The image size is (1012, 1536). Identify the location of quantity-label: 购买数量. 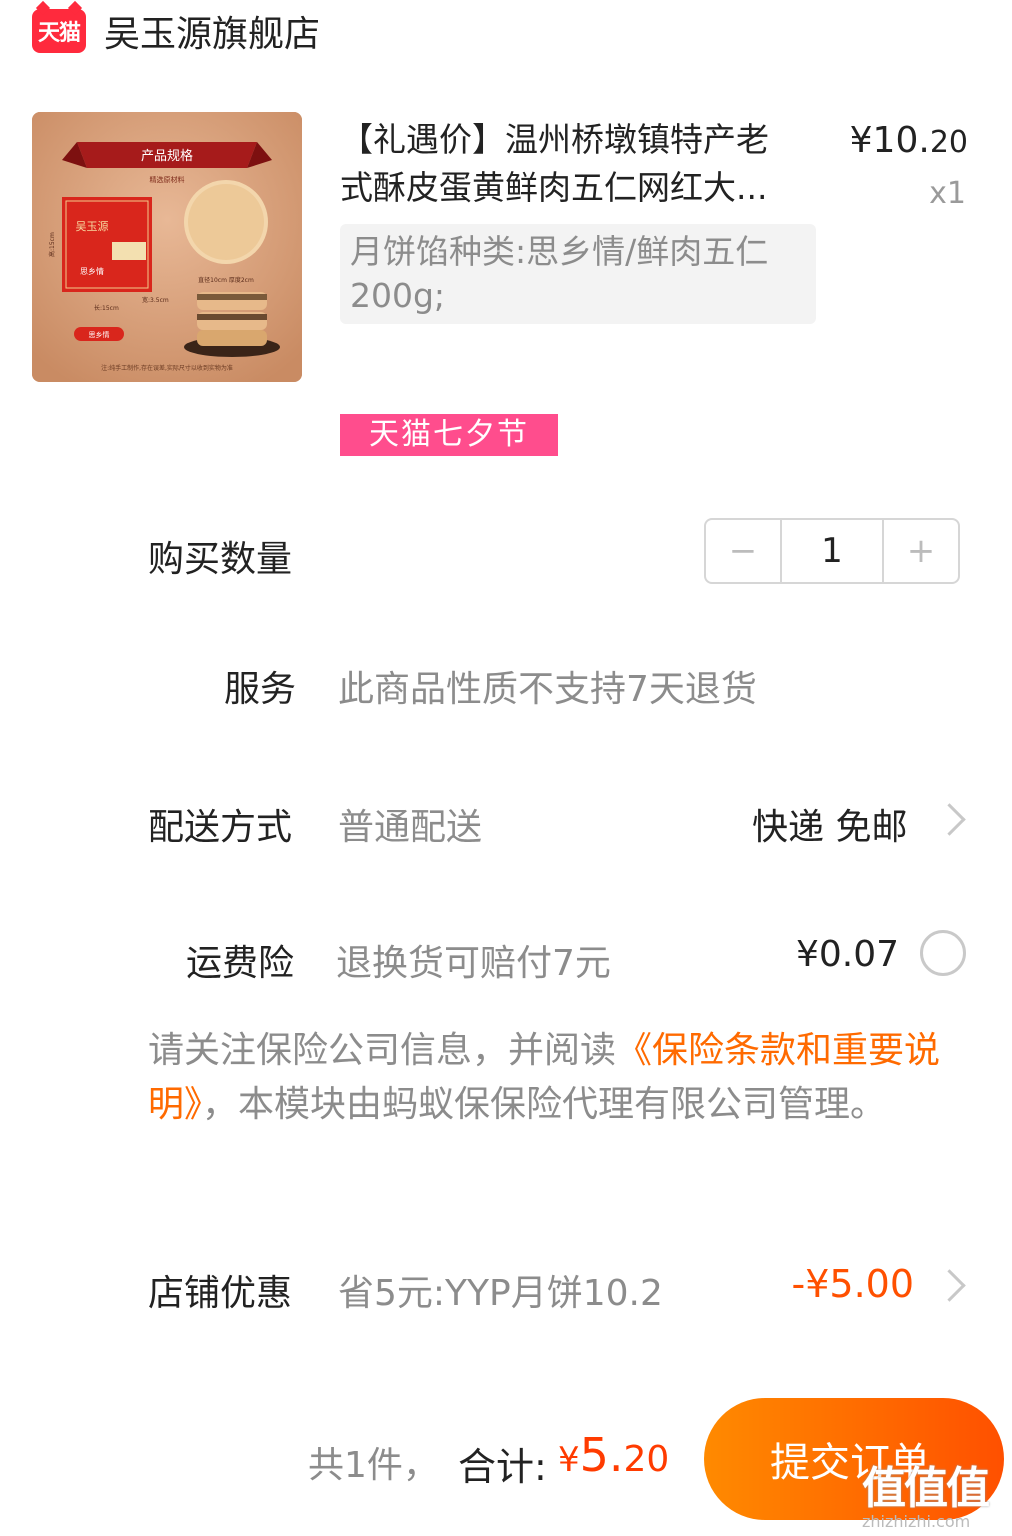
(220, 559).